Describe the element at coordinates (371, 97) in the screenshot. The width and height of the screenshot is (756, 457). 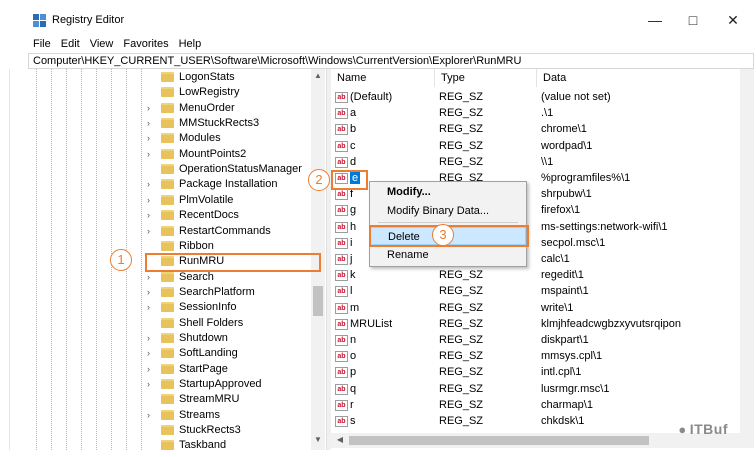
I see `value-name: (Default)` at that location.